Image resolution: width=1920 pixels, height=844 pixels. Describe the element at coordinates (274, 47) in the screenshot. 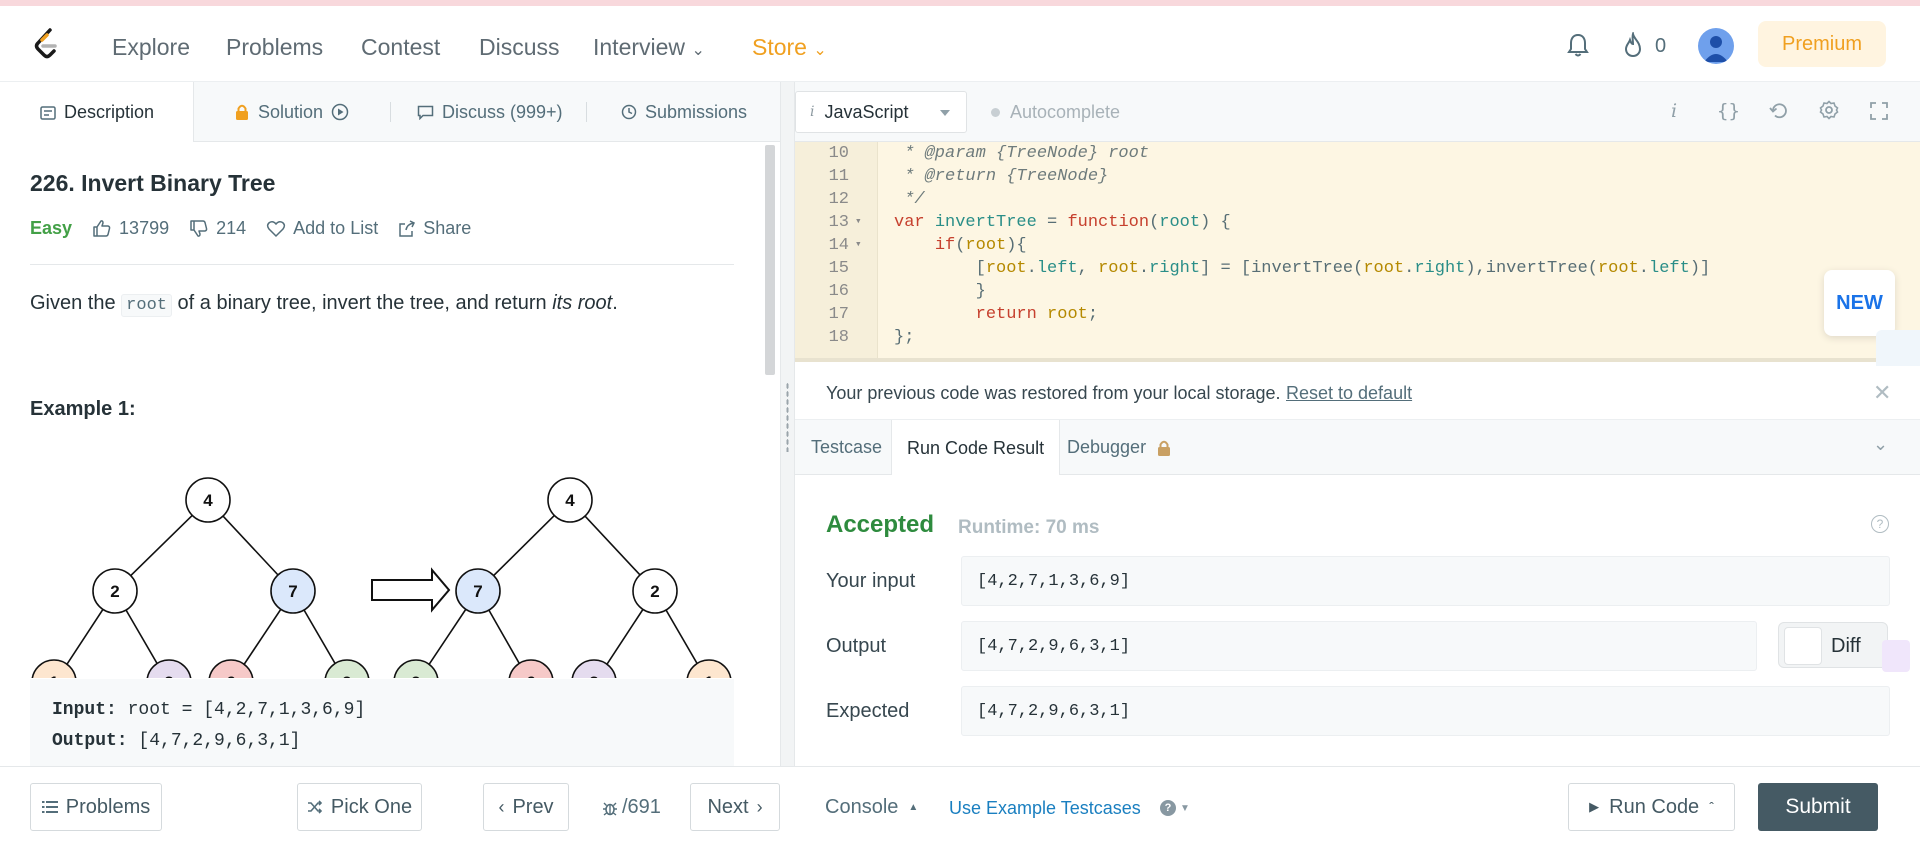

I see `nav-problems: Problems` at that location.